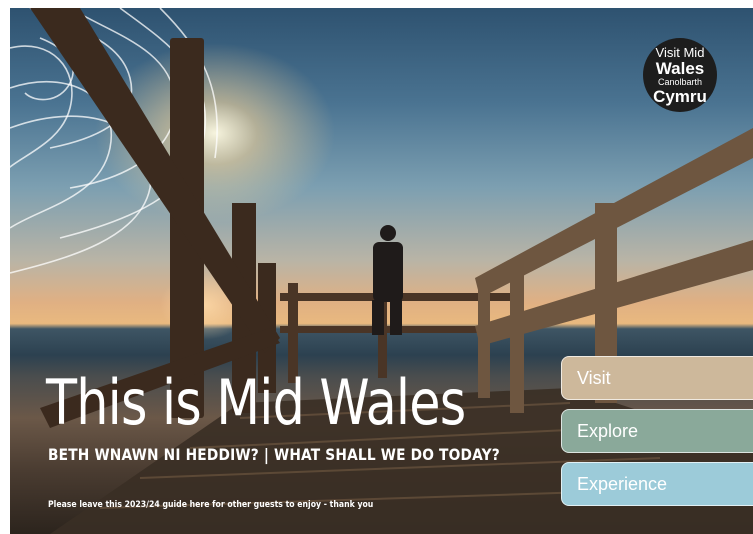  What do you see at coordinates (622, 483) in the screenshot?
I see `experience-button-label: Experience` at bounding box center [622, 483].